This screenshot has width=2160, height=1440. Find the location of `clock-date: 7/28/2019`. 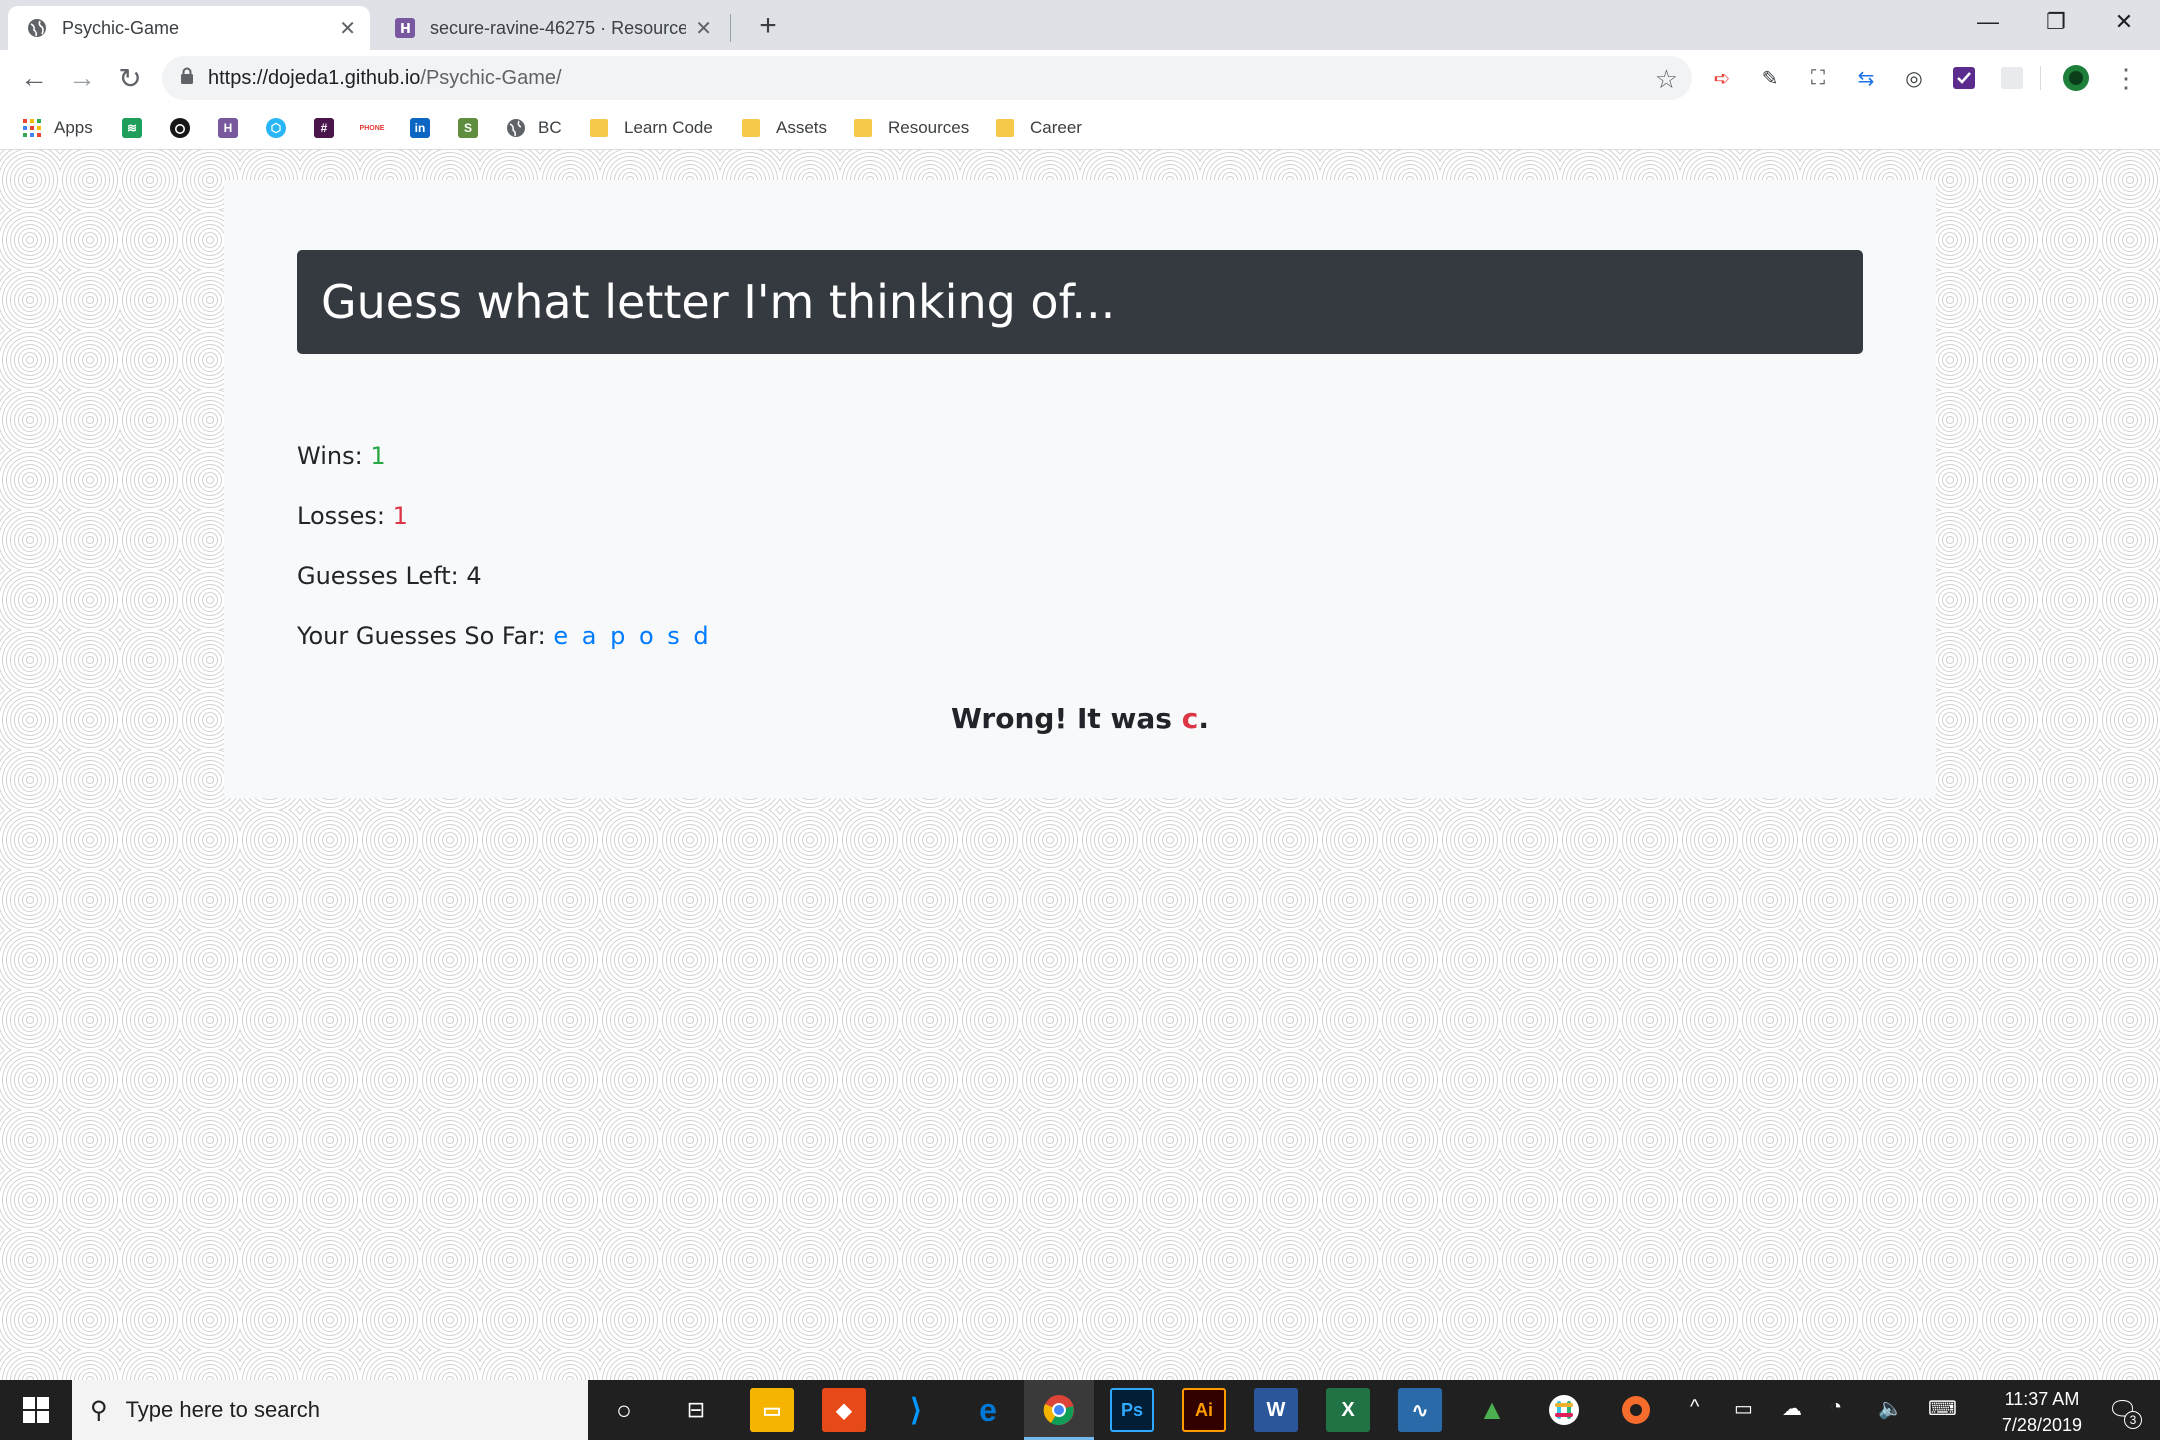

clock-date: 7/28/2019 is located at coordinates (2041, 1425).